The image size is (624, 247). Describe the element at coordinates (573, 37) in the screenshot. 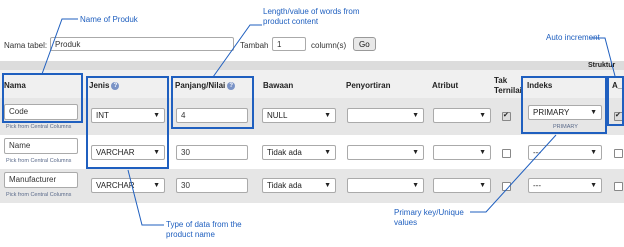

I see `annotation-auto-increment: Auto increment` at that location.